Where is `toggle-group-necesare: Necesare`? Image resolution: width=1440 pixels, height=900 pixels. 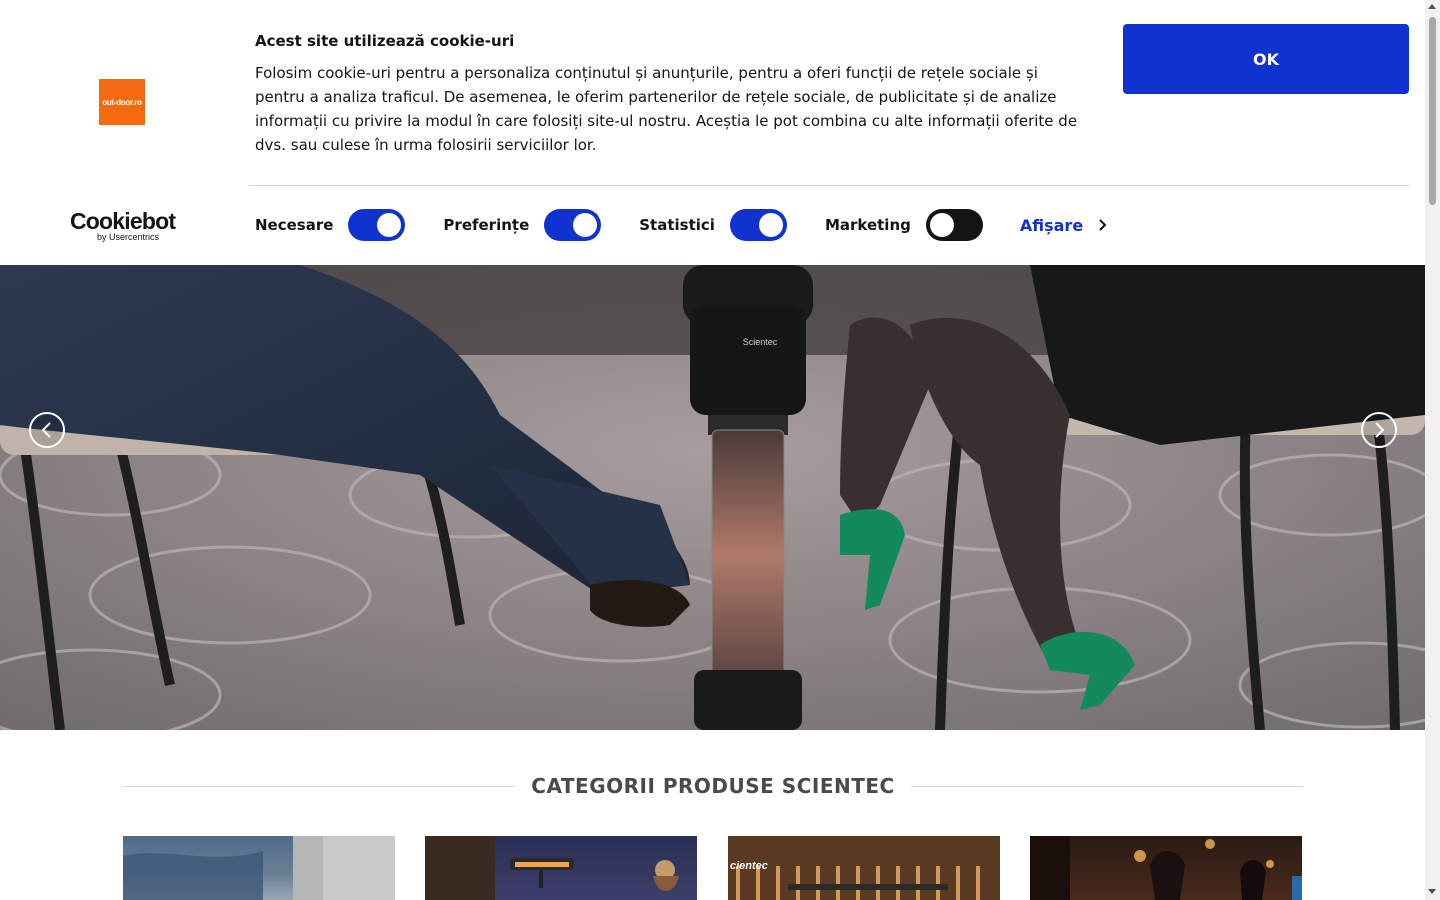 toggle-group-necesare: Necesare is located at coordinates (330, 225).